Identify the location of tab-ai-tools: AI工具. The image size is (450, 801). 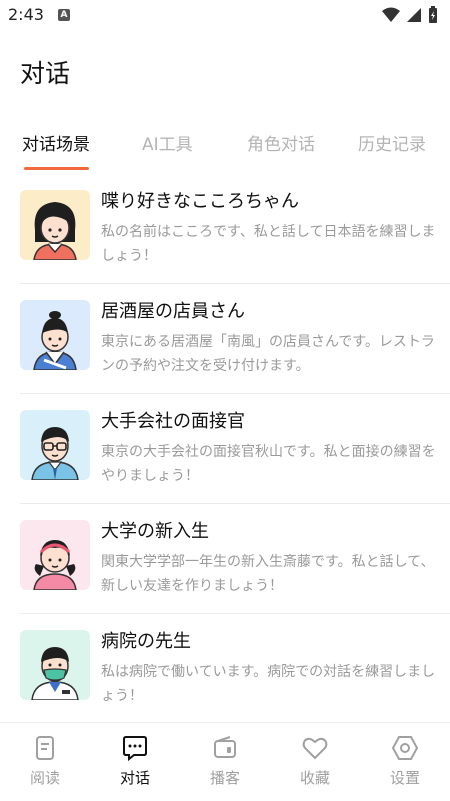
(167, 142).